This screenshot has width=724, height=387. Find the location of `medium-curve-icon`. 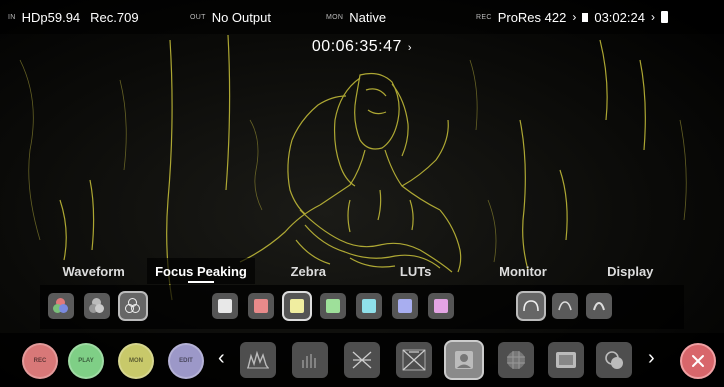

medium-curve-icon is located at coordinates (565, 306).